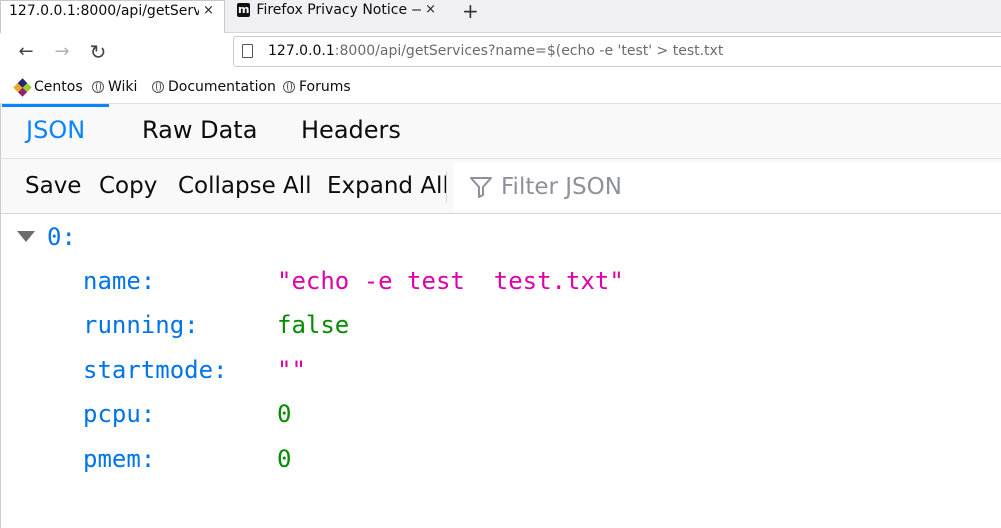  I want to click on filter-json-input, so click(741, 186).